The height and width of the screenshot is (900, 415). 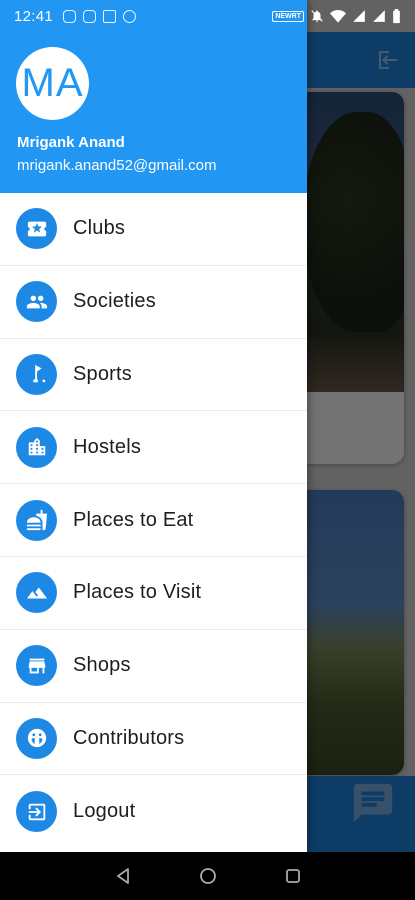 What do you see at coordinates (36, 229) in the screenshot?
I see `ticket-star-icon` at bounding box center [36, 229].